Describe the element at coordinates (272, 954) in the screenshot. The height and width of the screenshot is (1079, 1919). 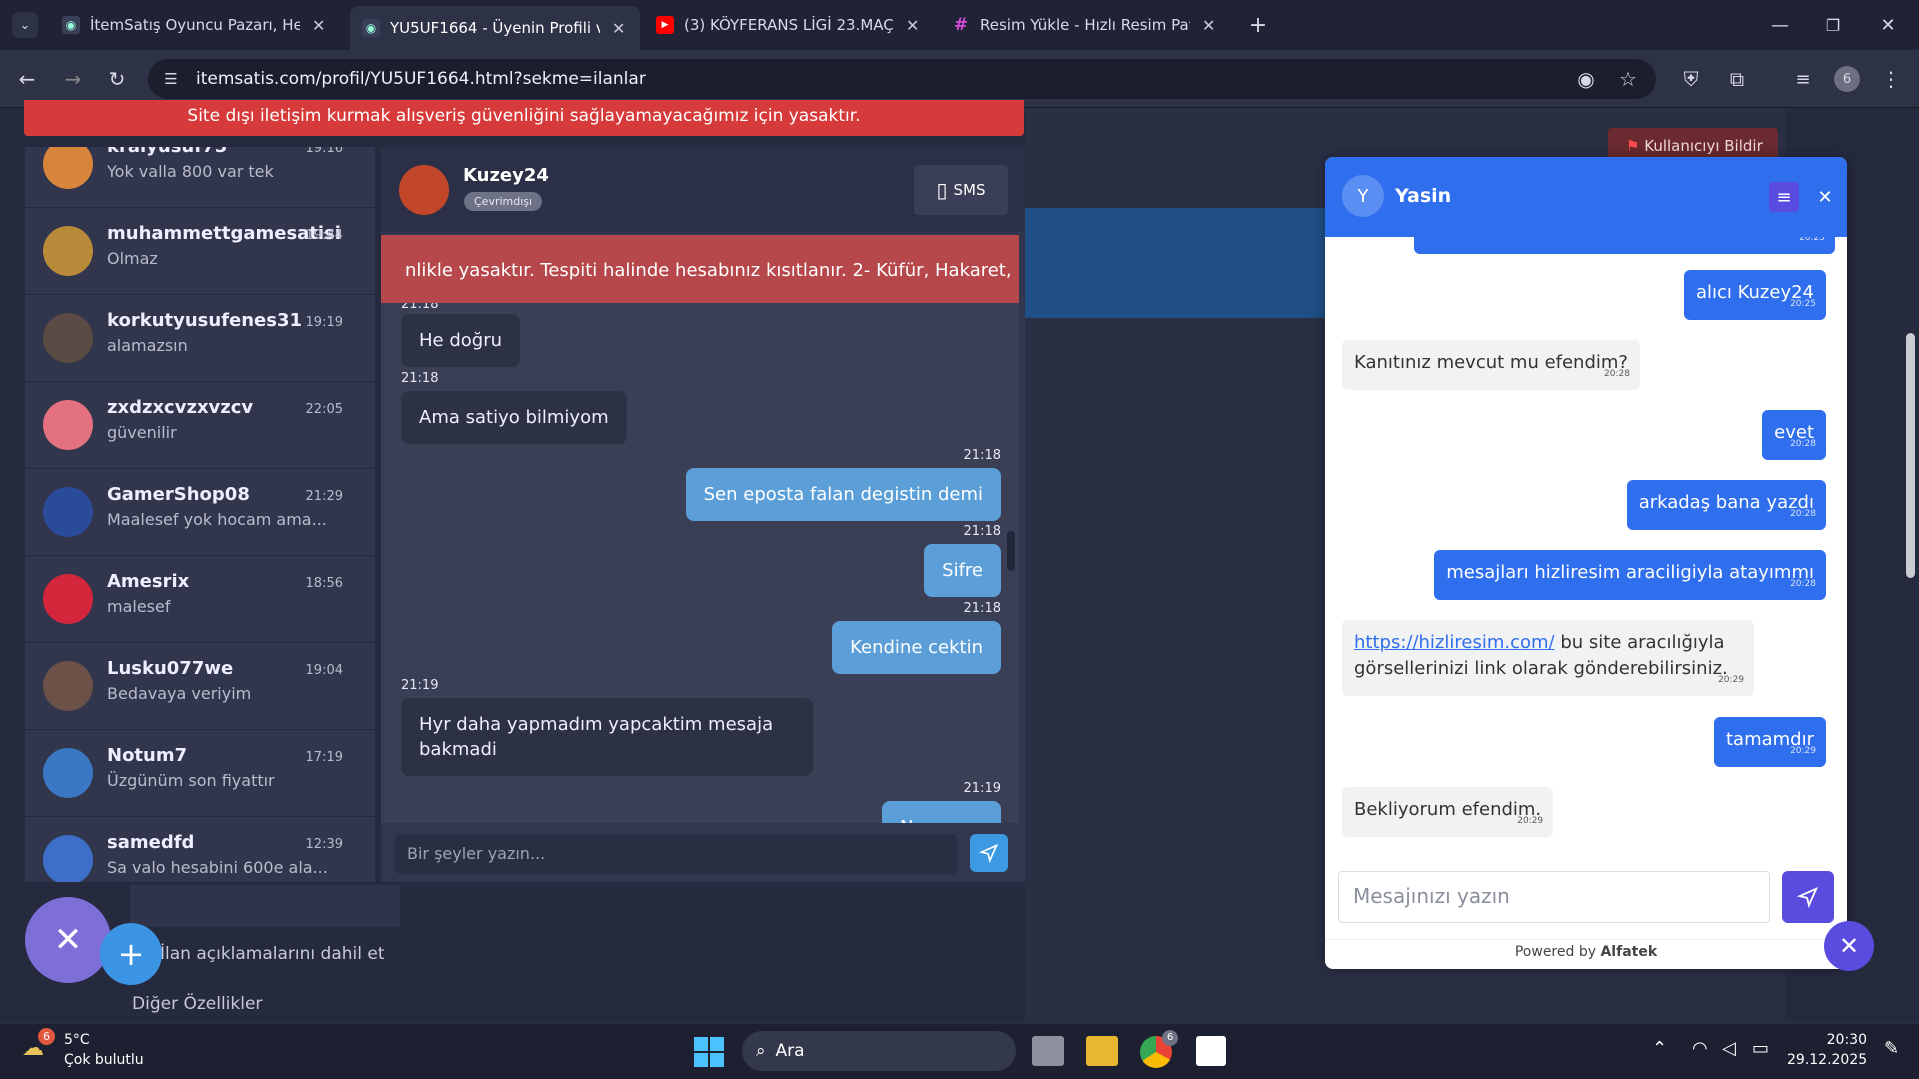
I see `include-desc-label: İlan açıklamalarını dahil et` at that location.